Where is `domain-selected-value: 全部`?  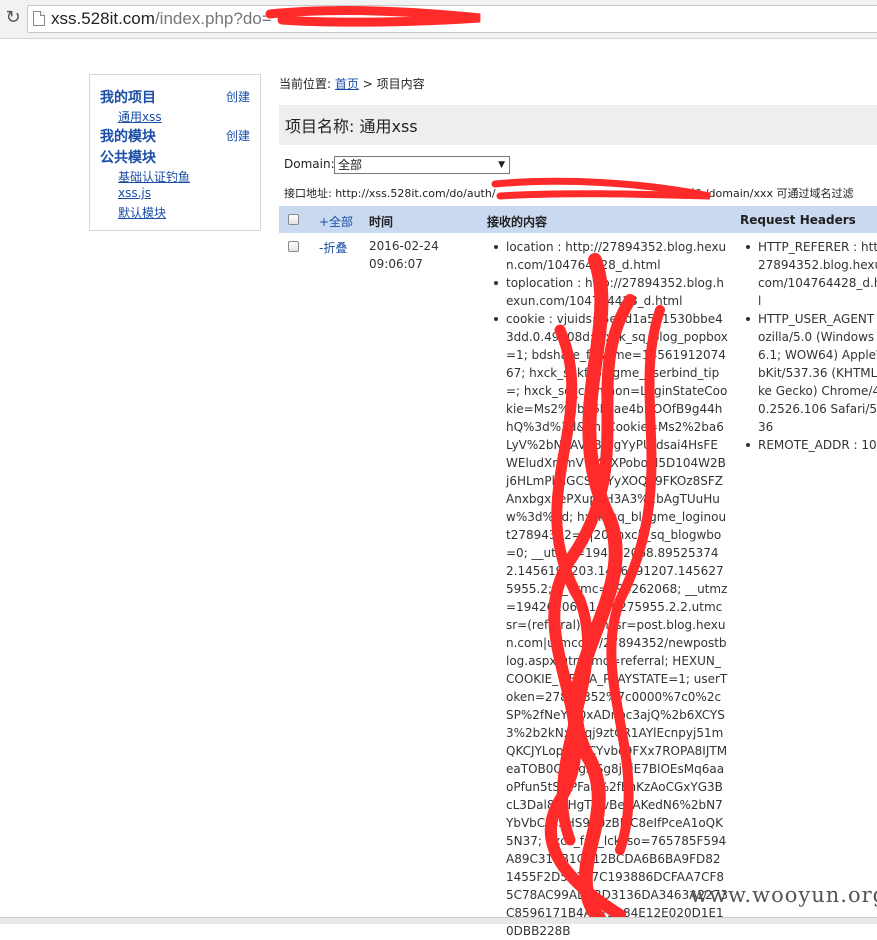 domain-selected-value: 全部 is located at coordinates (350, 165).